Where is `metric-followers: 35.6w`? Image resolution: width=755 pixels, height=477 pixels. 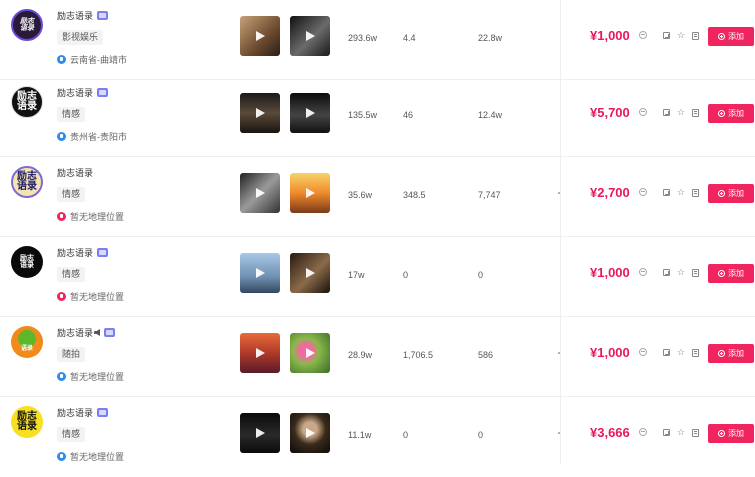 metric-followers: 35.6w is located at coordinates (360, 195).